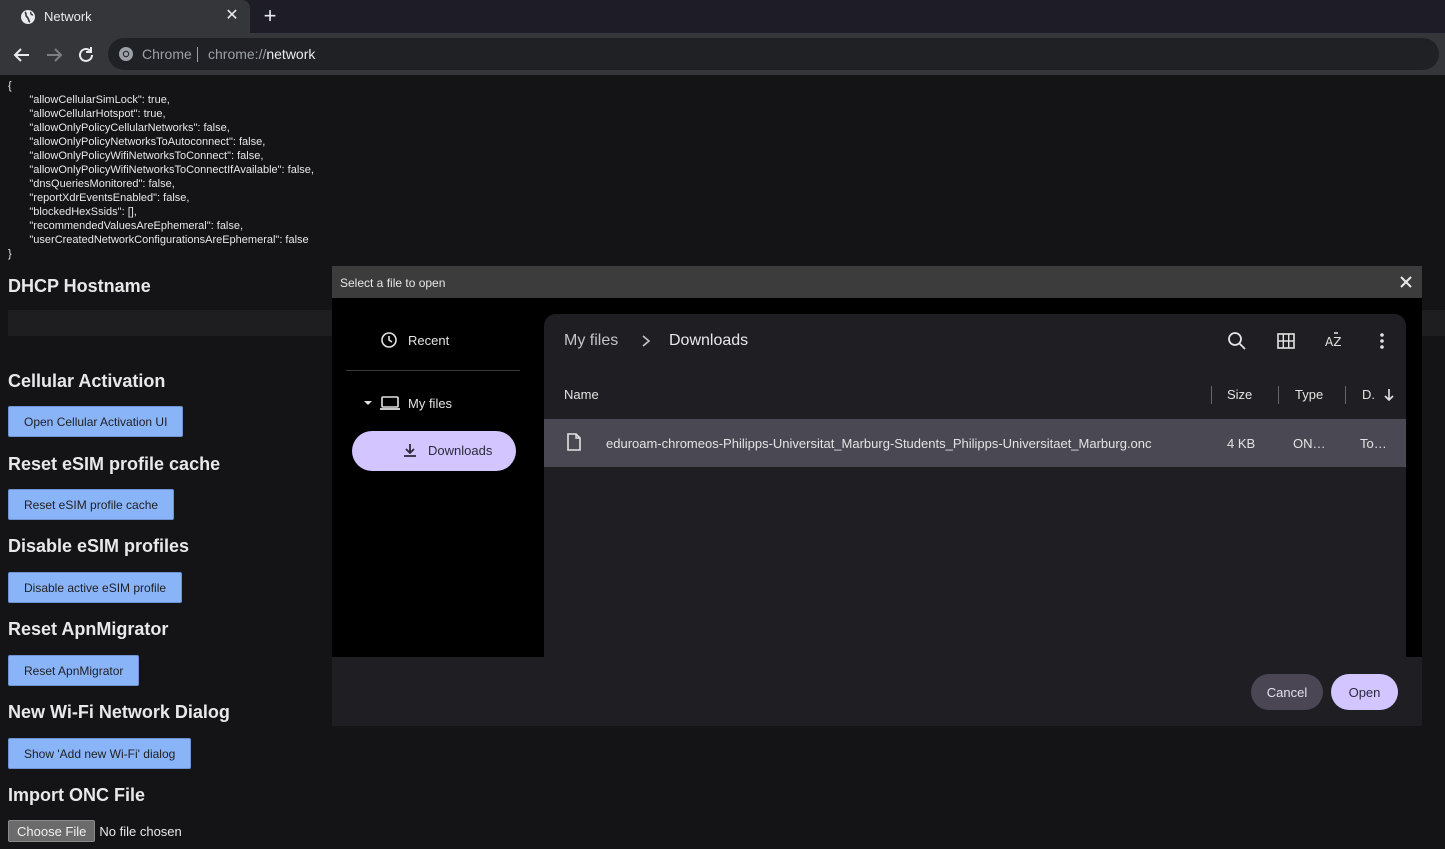 Image resolution: width=1445 pixels, height=849 pixels. What do you see at coordinates (79, 286) in the screenshot?
I see `dhcp-heading: DHCP Hostname` at bounding box center [79, 286].